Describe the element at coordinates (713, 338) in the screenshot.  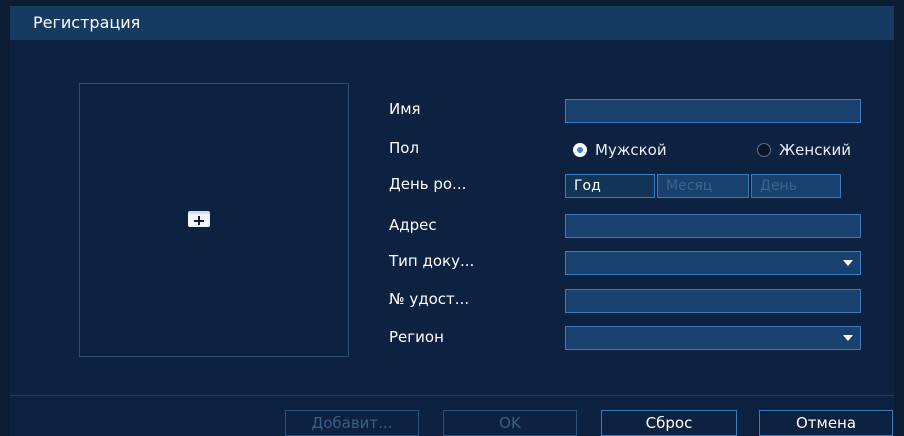
I see `region-select` at that location.